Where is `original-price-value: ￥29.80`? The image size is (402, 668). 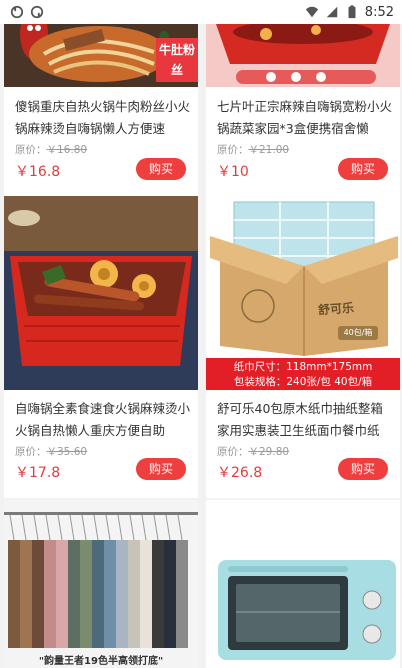
original-price-value: ￥29.80 is located at coordinates (269, 452).